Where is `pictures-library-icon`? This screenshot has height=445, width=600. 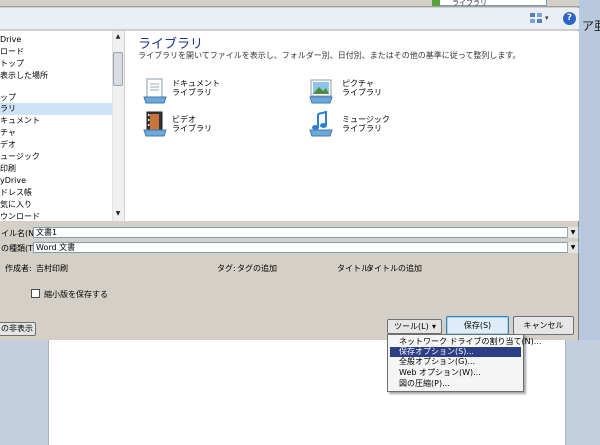
pictures-library-icon is located at coordinates (321, 91).